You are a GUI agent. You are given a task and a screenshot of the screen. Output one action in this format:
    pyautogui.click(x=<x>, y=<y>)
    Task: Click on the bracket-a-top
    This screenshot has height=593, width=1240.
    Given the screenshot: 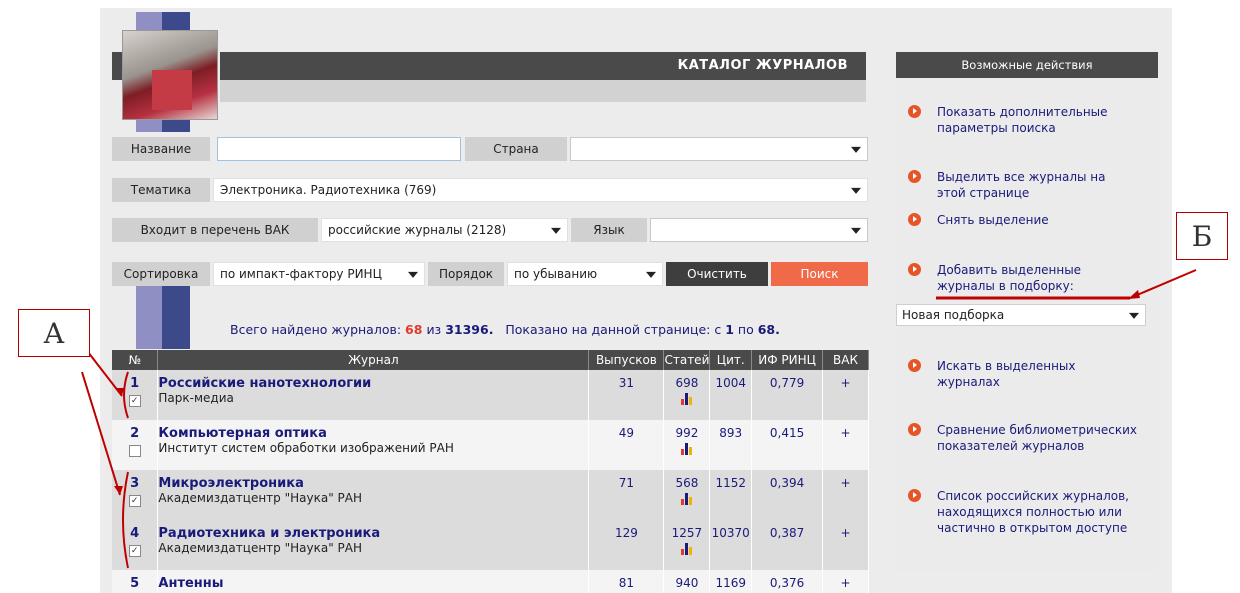 What is the action you would take?
    pyautogui.click(x=126, y=395)
    